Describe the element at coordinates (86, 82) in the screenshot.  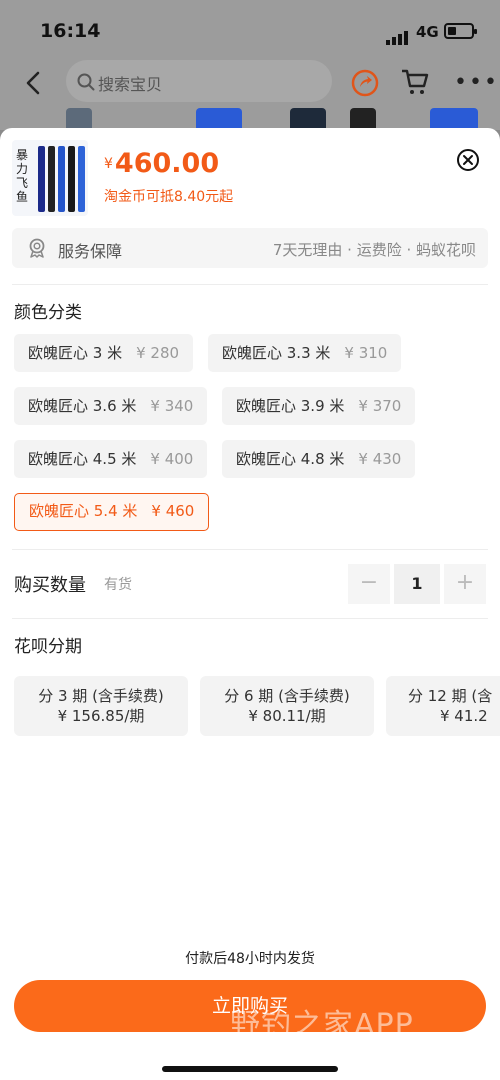
I see `search-icon` at that location.